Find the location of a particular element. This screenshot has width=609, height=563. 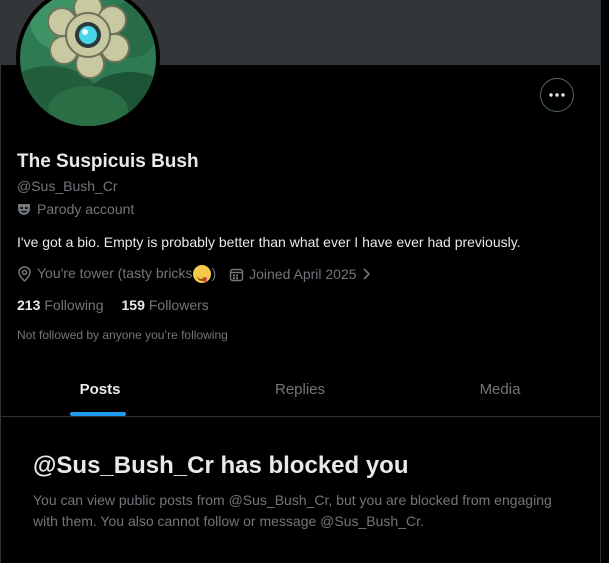

parody-label: Parody account is located at coordinates (75, 209).